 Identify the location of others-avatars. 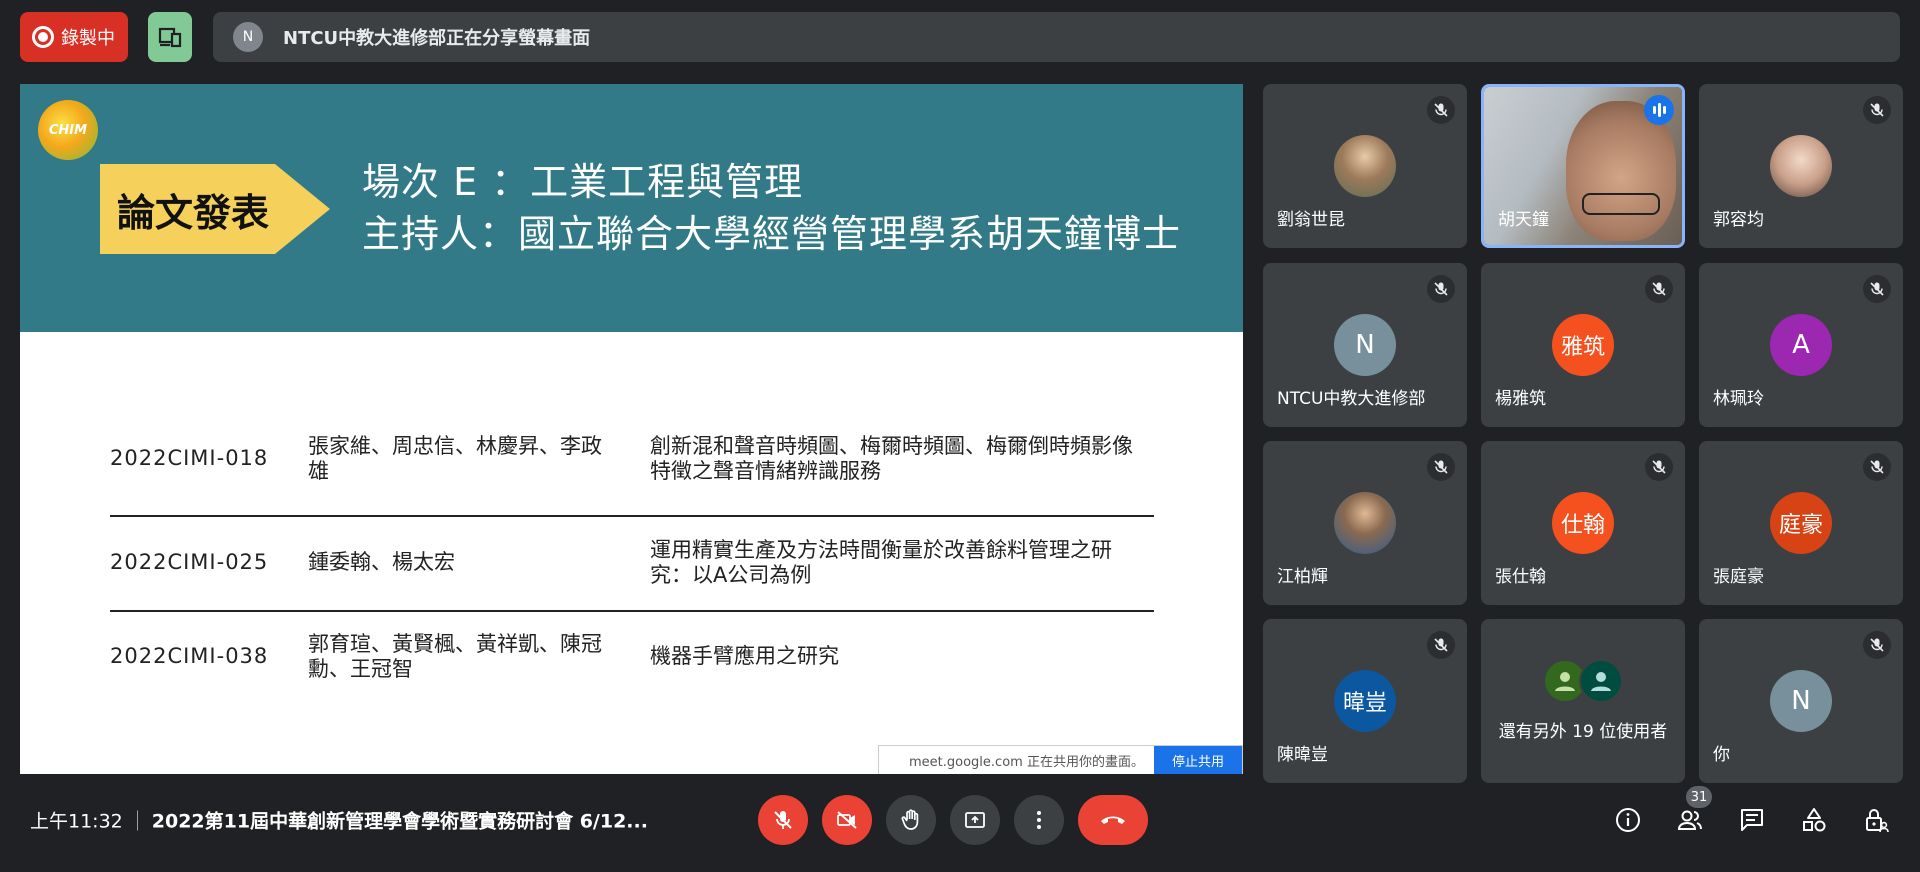
(1583, 681).